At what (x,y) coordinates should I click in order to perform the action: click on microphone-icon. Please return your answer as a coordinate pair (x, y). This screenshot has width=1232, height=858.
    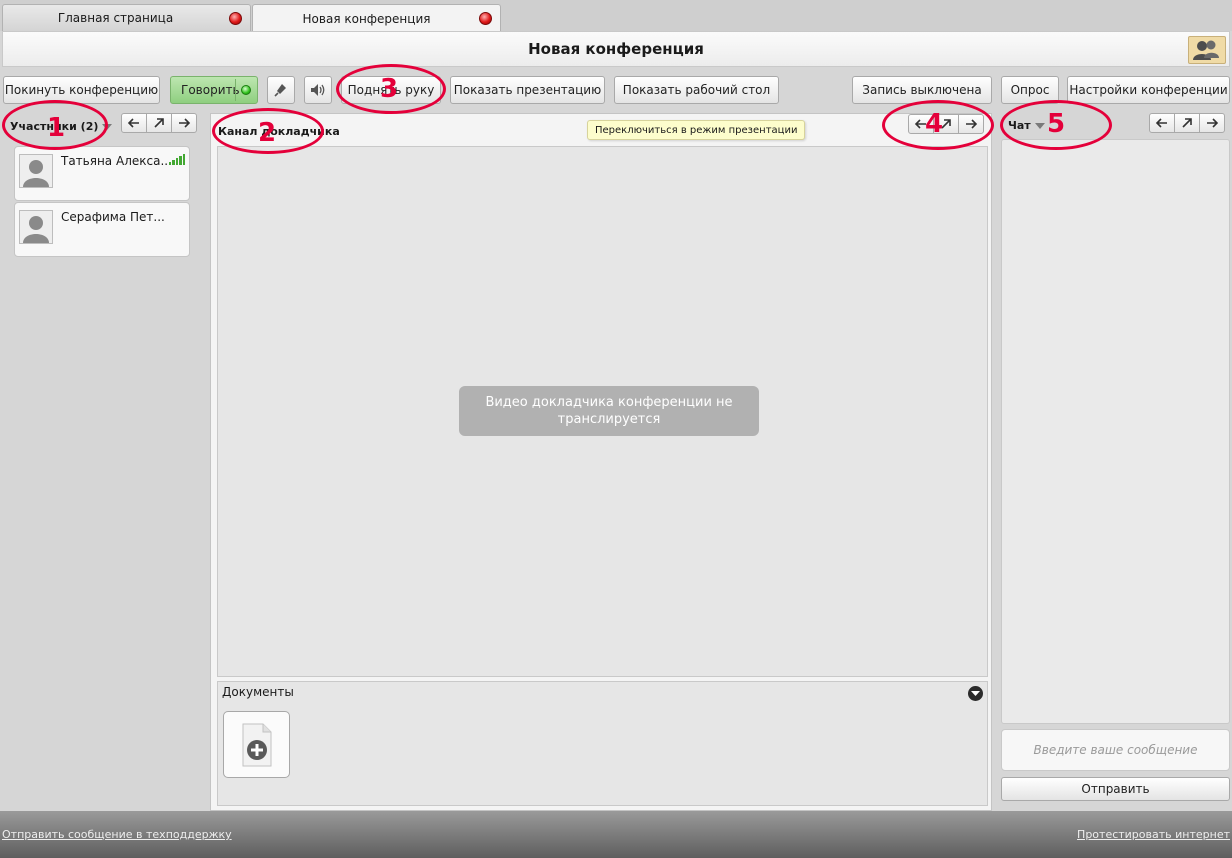
    Looking at the image, I should click on (280, 90).